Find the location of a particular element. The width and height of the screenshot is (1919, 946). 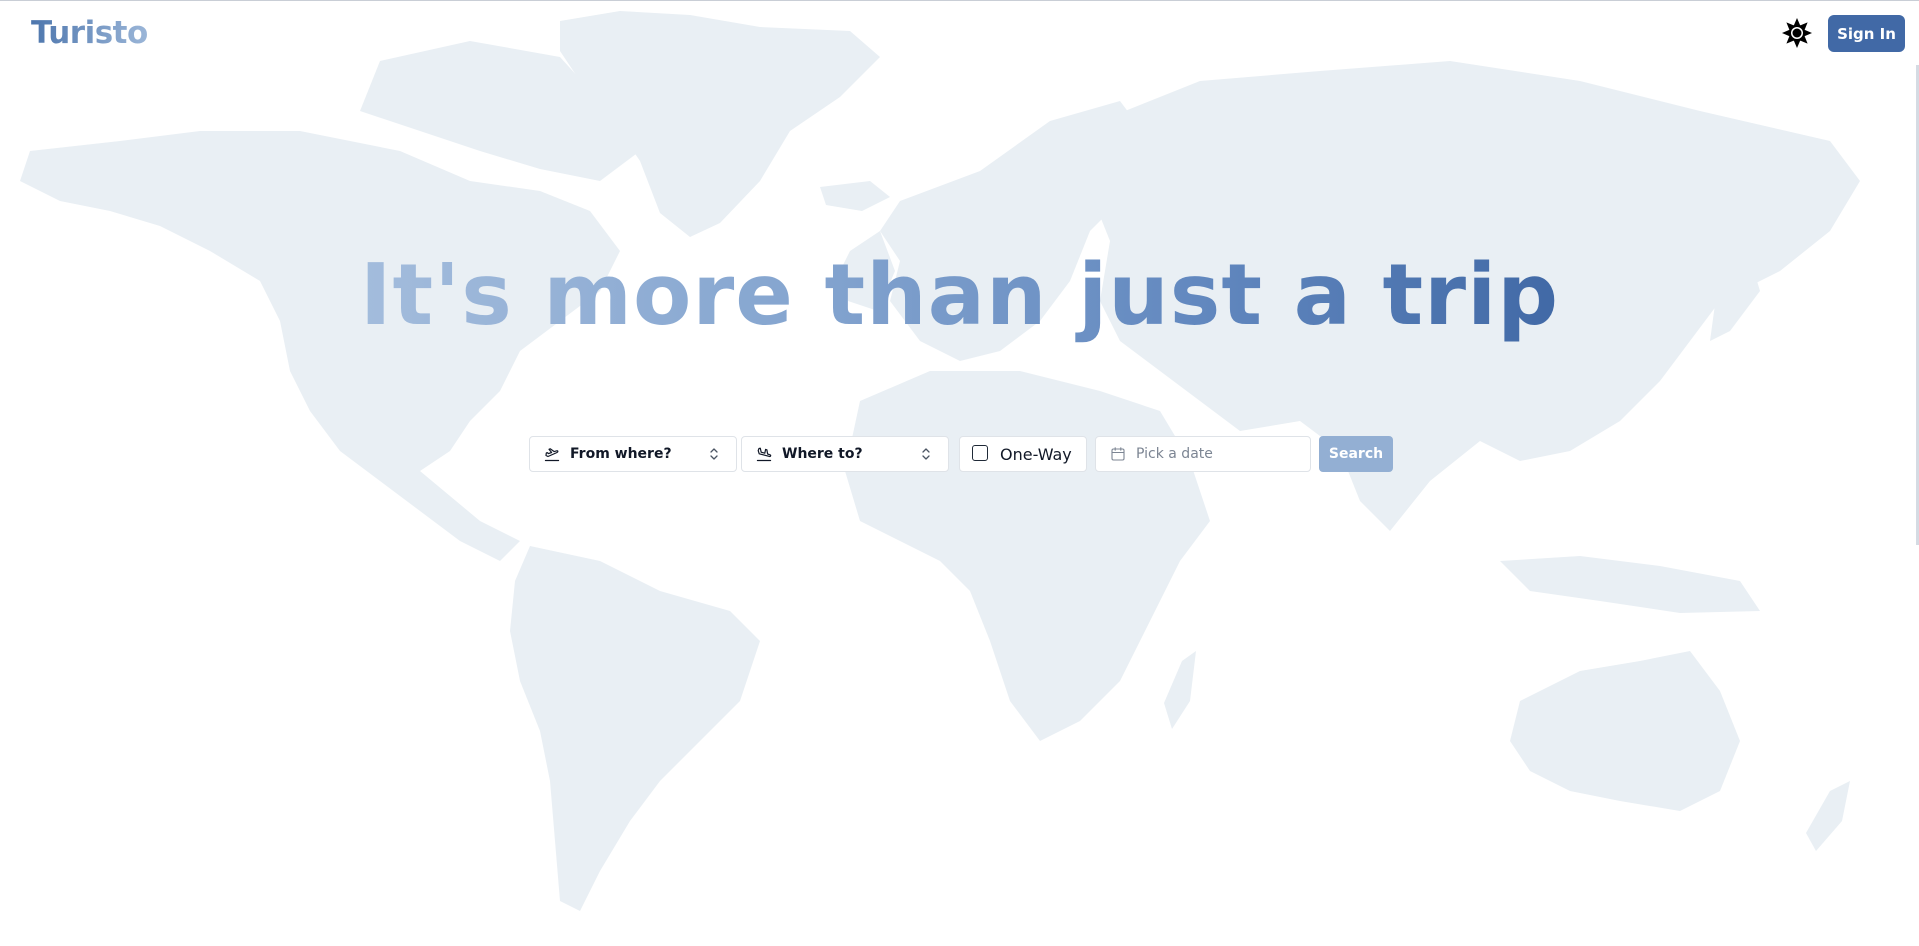

map-australia is located at coordinates (1625, 731).